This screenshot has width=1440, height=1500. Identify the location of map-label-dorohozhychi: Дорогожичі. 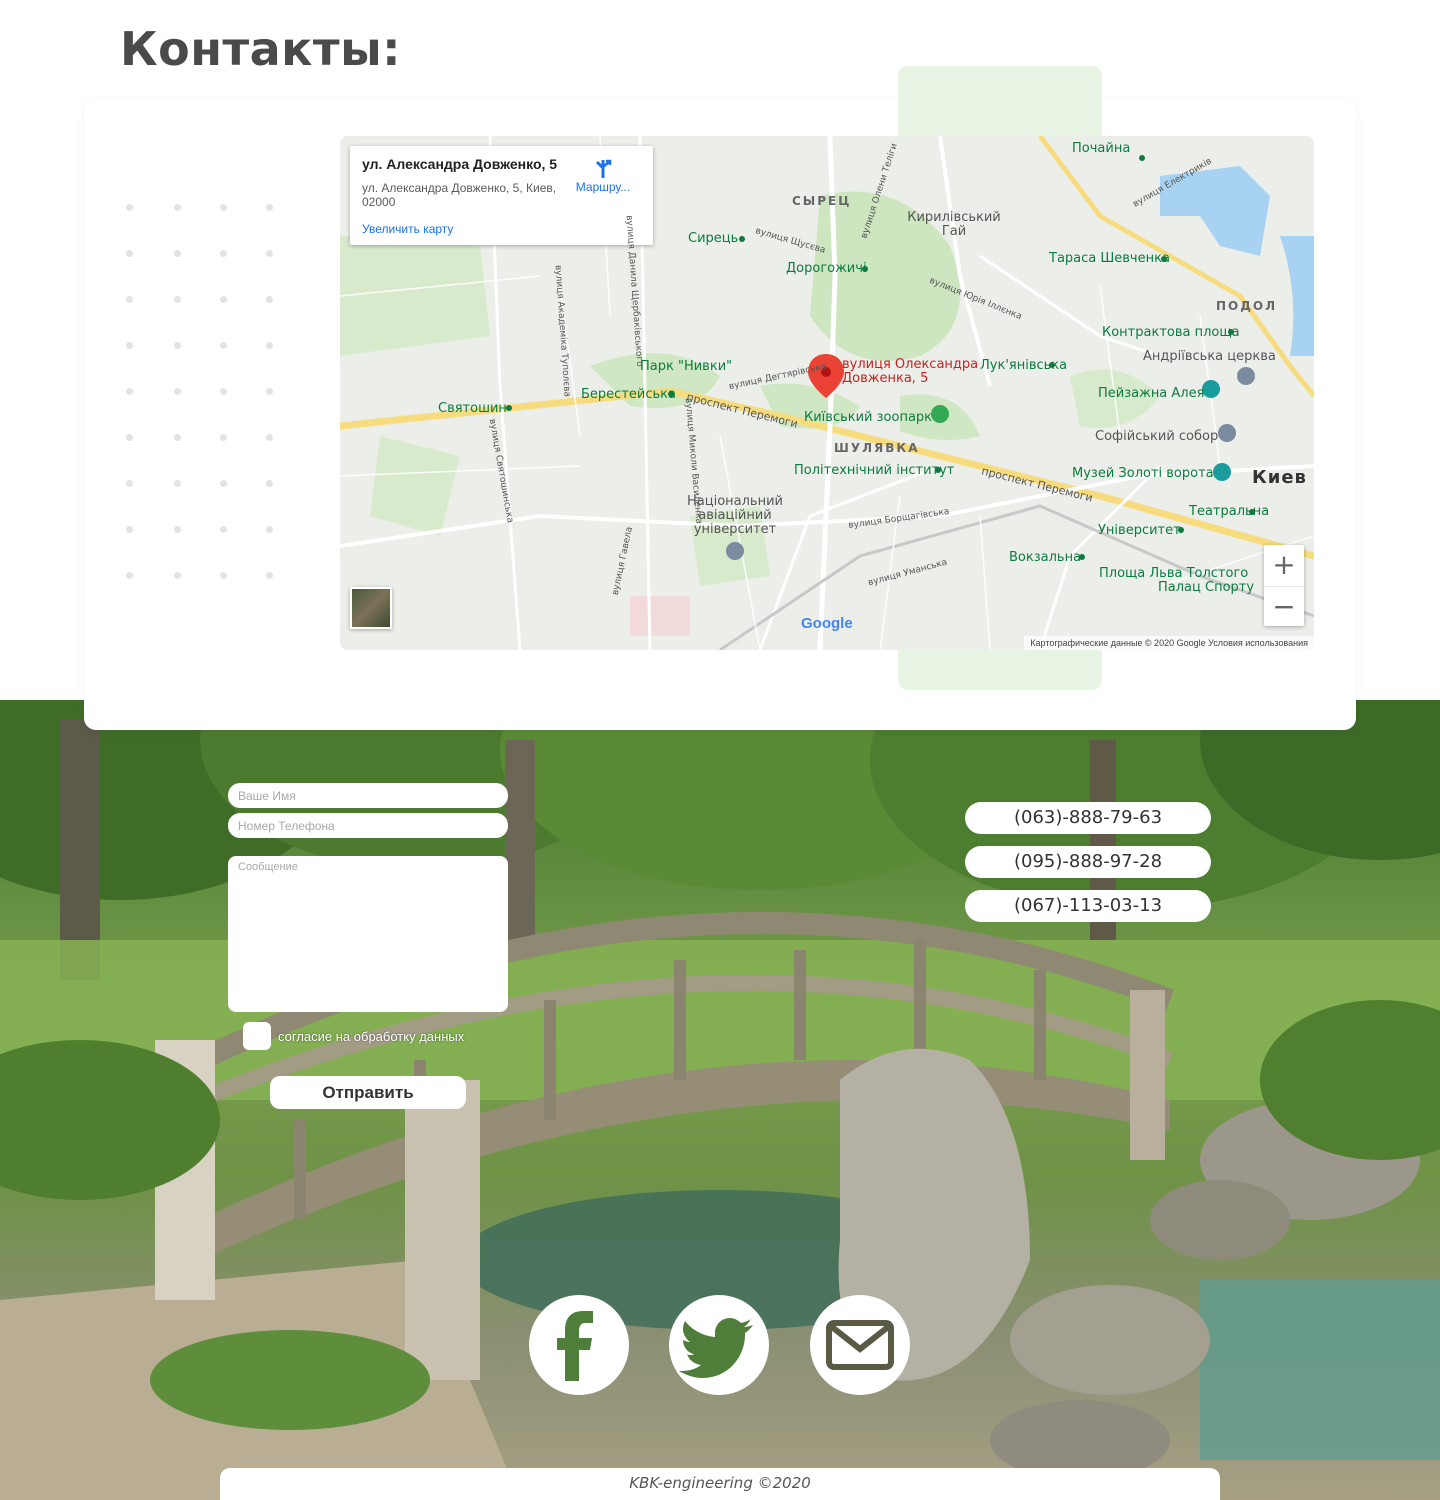
(826, 268).